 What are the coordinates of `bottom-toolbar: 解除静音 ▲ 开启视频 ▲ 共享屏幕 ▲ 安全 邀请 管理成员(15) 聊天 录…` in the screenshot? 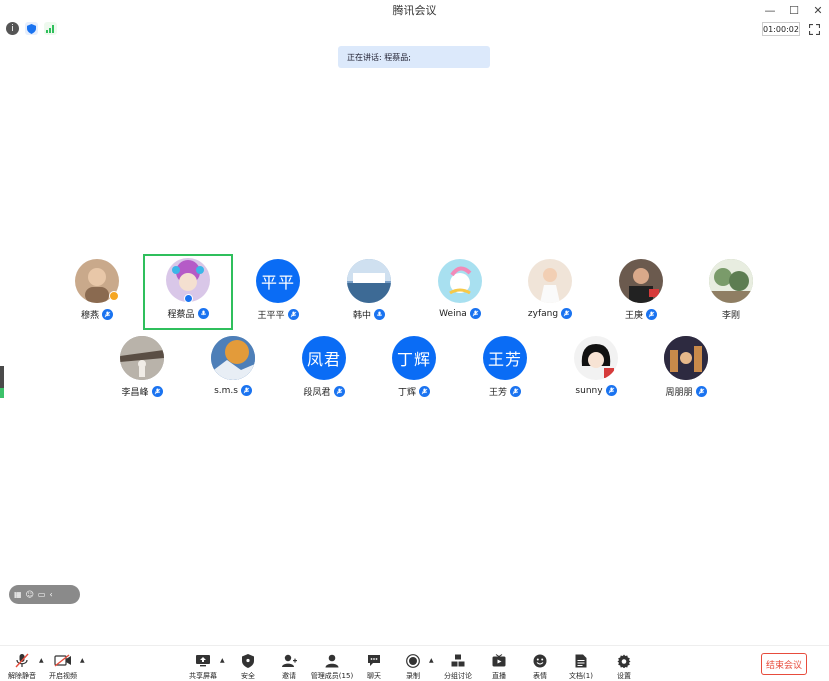 It's located at (414, 663).